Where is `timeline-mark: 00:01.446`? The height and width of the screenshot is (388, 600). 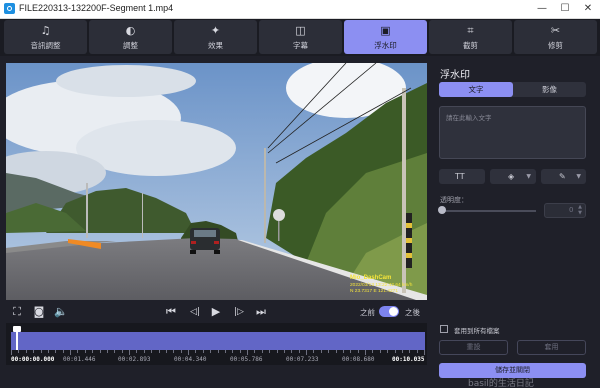 timeline-mark: 00:01.446 is located at coordinates (79, 359).